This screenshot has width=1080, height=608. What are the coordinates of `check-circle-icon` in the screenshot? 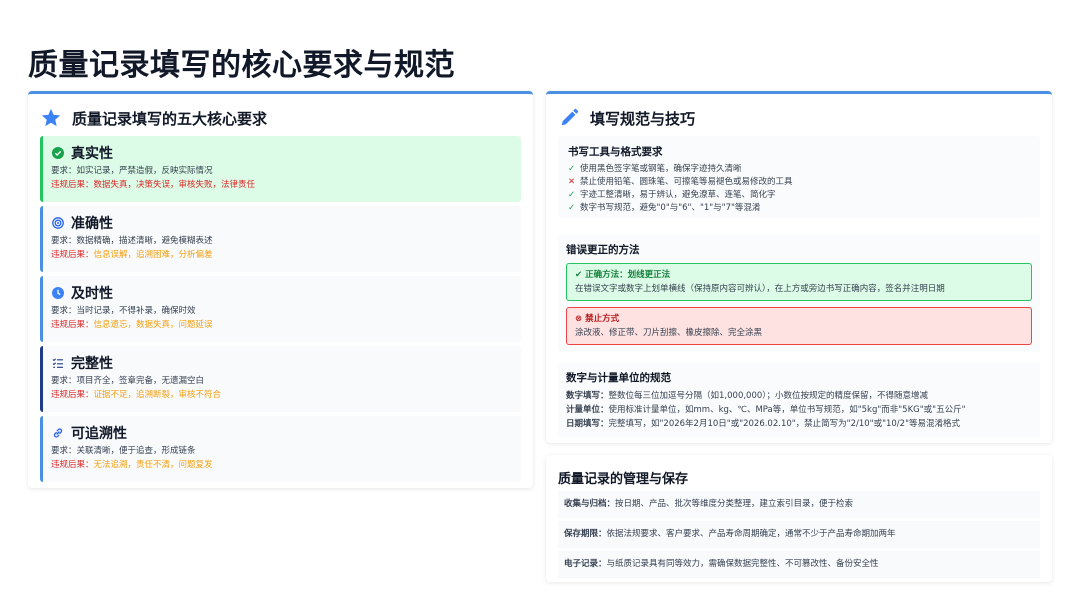 It's located at (58, 153).